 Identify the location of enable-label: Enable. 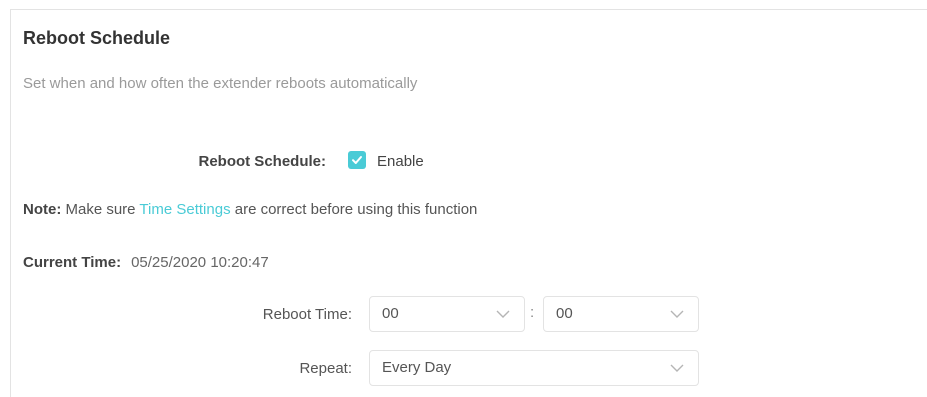
(400, 161).